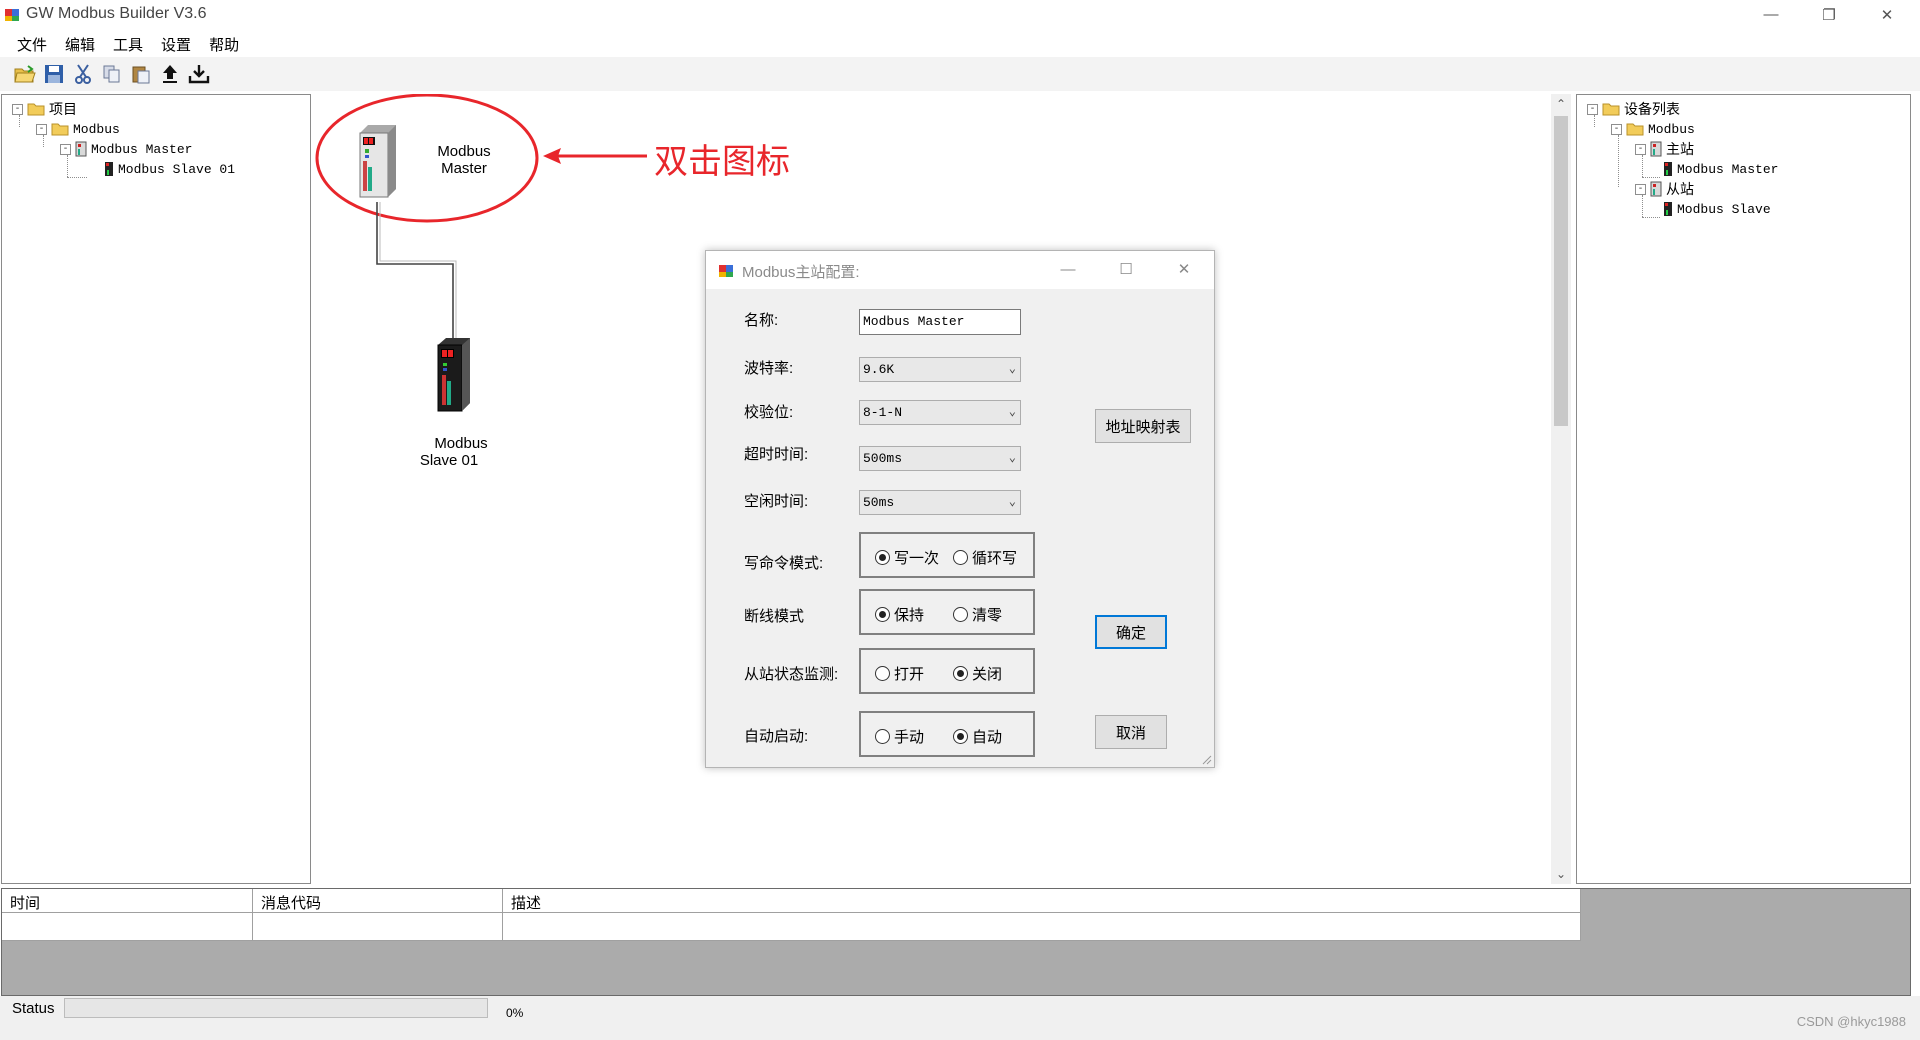 Image resolution: width=1920 pixels, height=1040 pixels. Describe the element at coordinates (454, 377) in the screenshot. I see `modbus-slave-device` at that location.